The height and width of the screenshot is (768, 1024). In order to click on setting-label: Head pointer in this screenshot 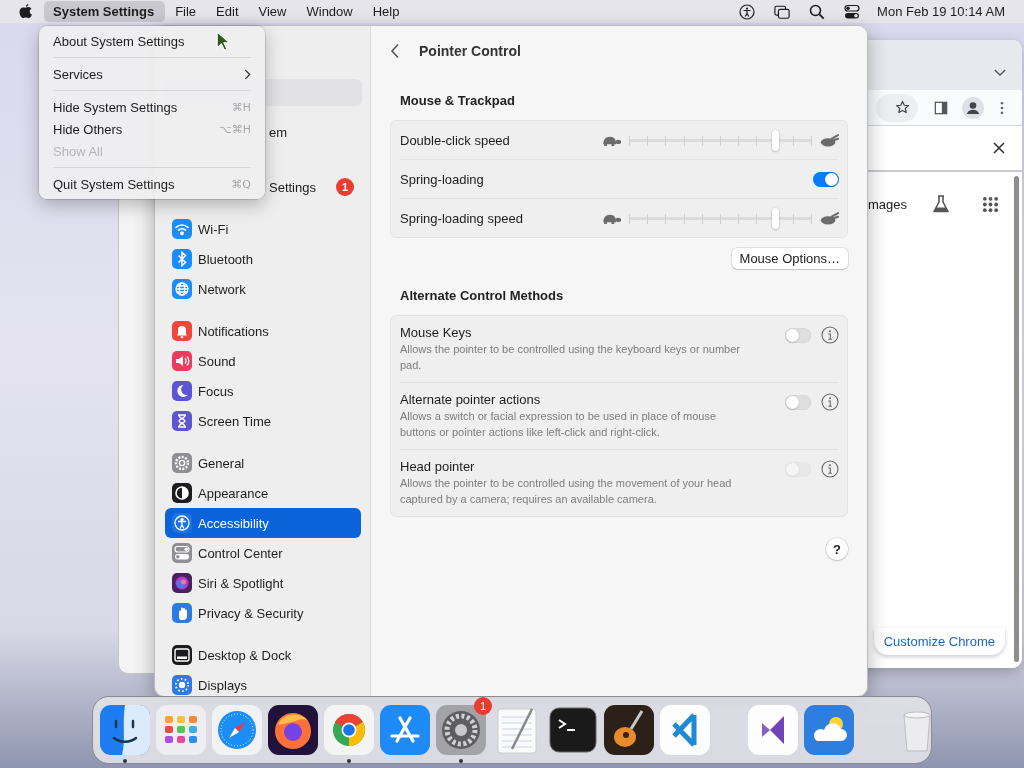, I will do `click(438, 467)`.